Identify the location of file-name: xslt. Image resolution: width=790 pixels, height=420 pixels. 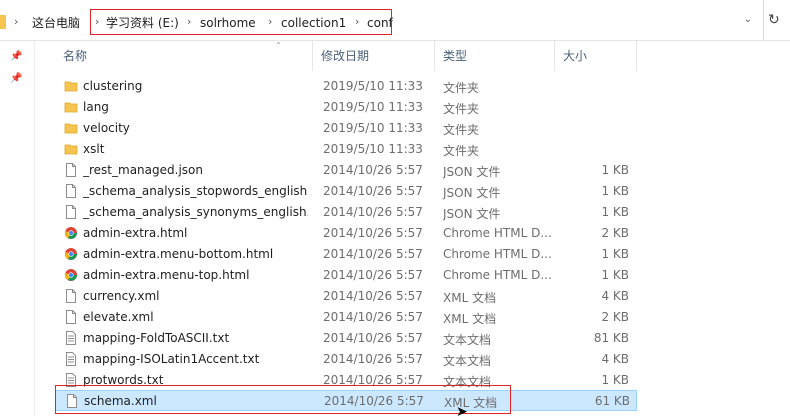
(94, 149).